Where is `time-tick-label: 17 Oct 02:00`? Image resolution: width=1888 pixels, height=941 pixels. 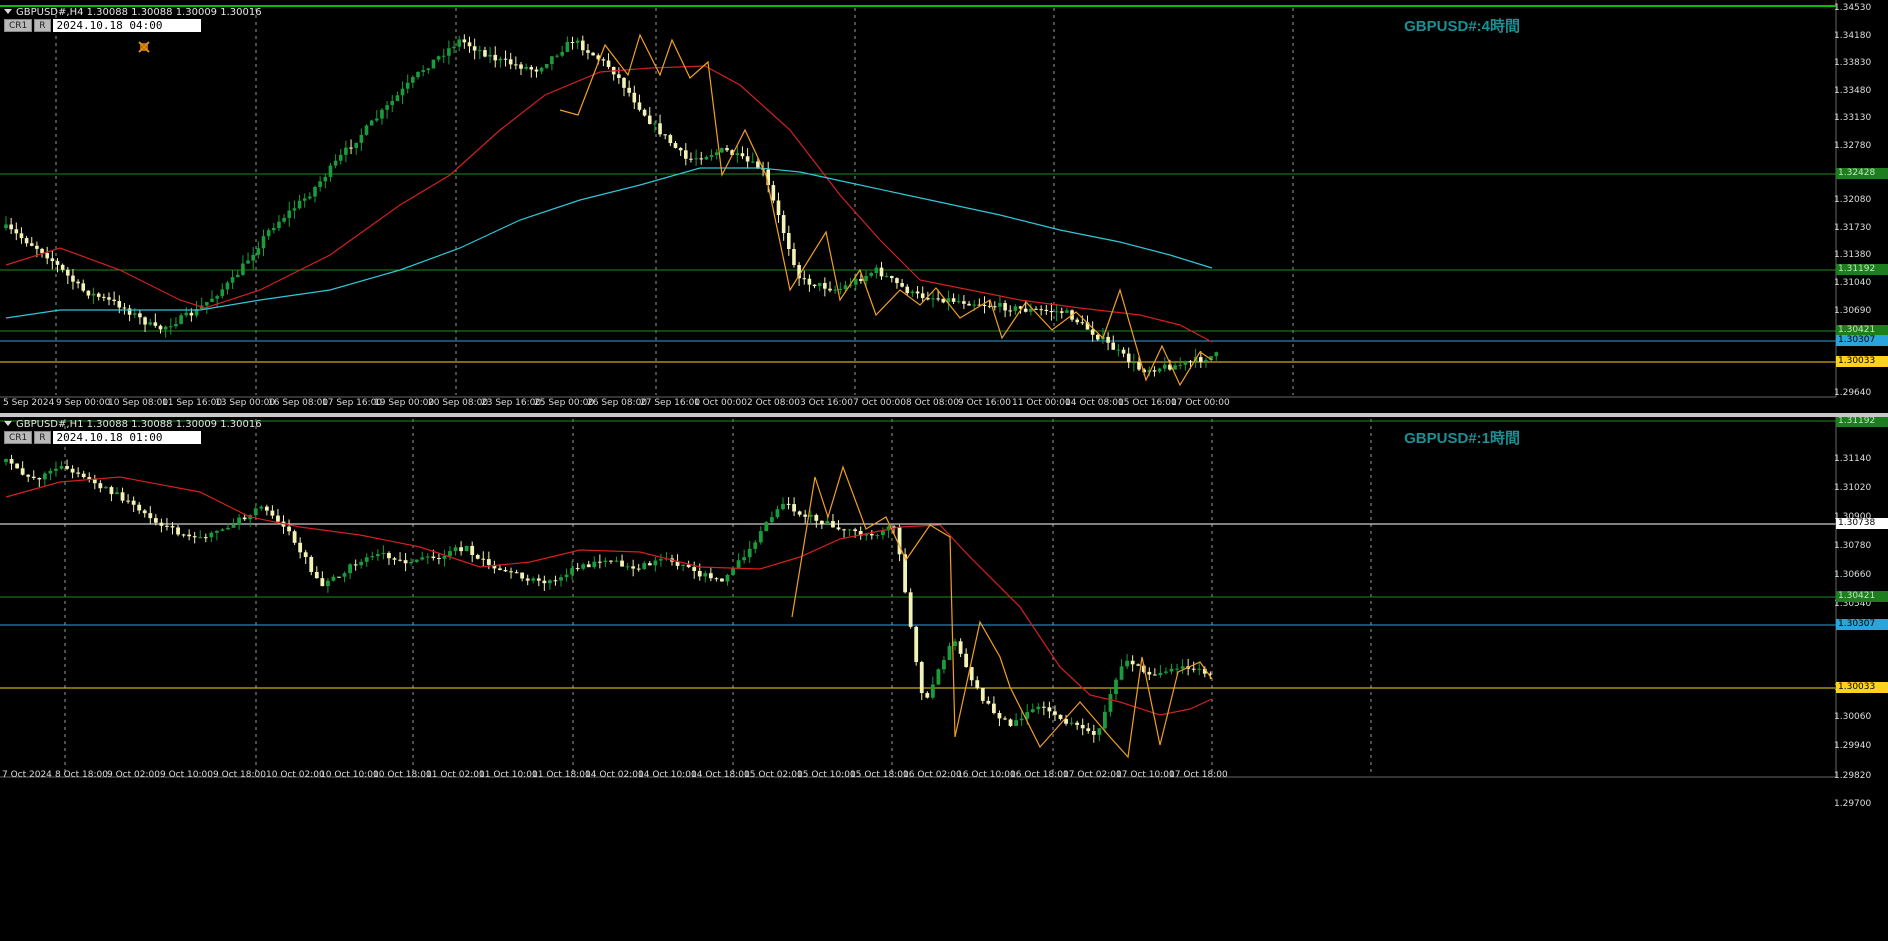
time-tick-label: 17 Oct 02:00 is located at coordinates (1092, 775).